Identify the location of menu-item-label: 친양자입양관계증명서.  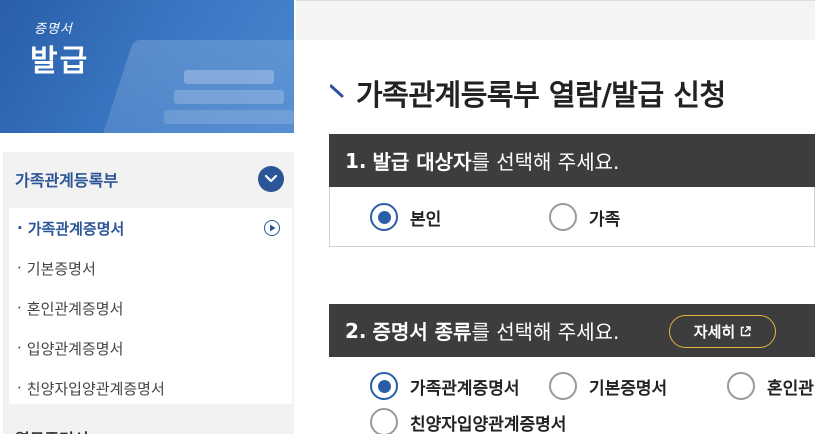
(95, 388).